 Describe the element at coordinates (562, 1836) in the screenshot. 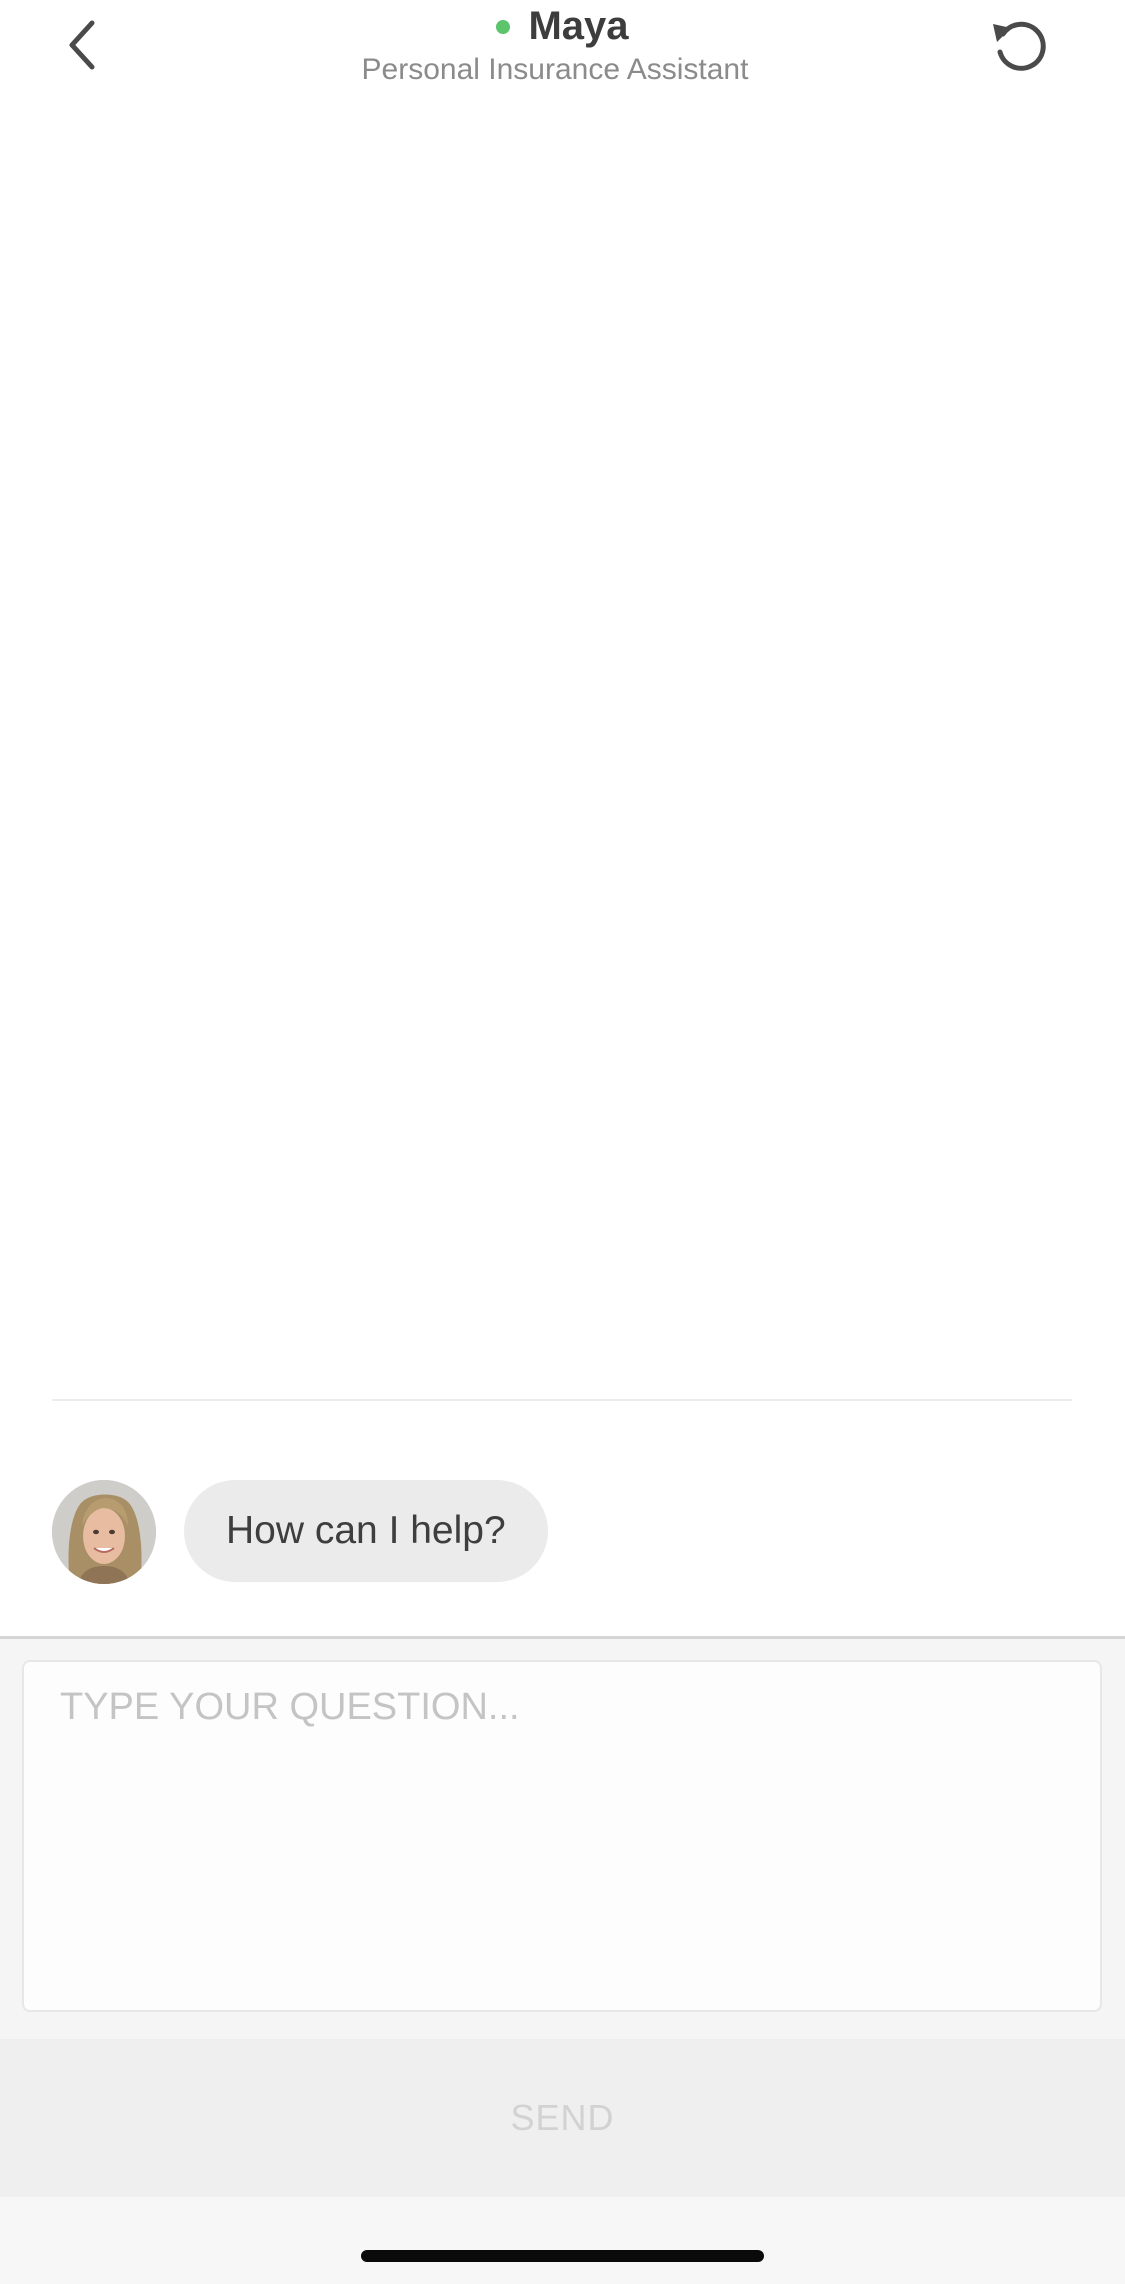

I see `question-input` at that location.